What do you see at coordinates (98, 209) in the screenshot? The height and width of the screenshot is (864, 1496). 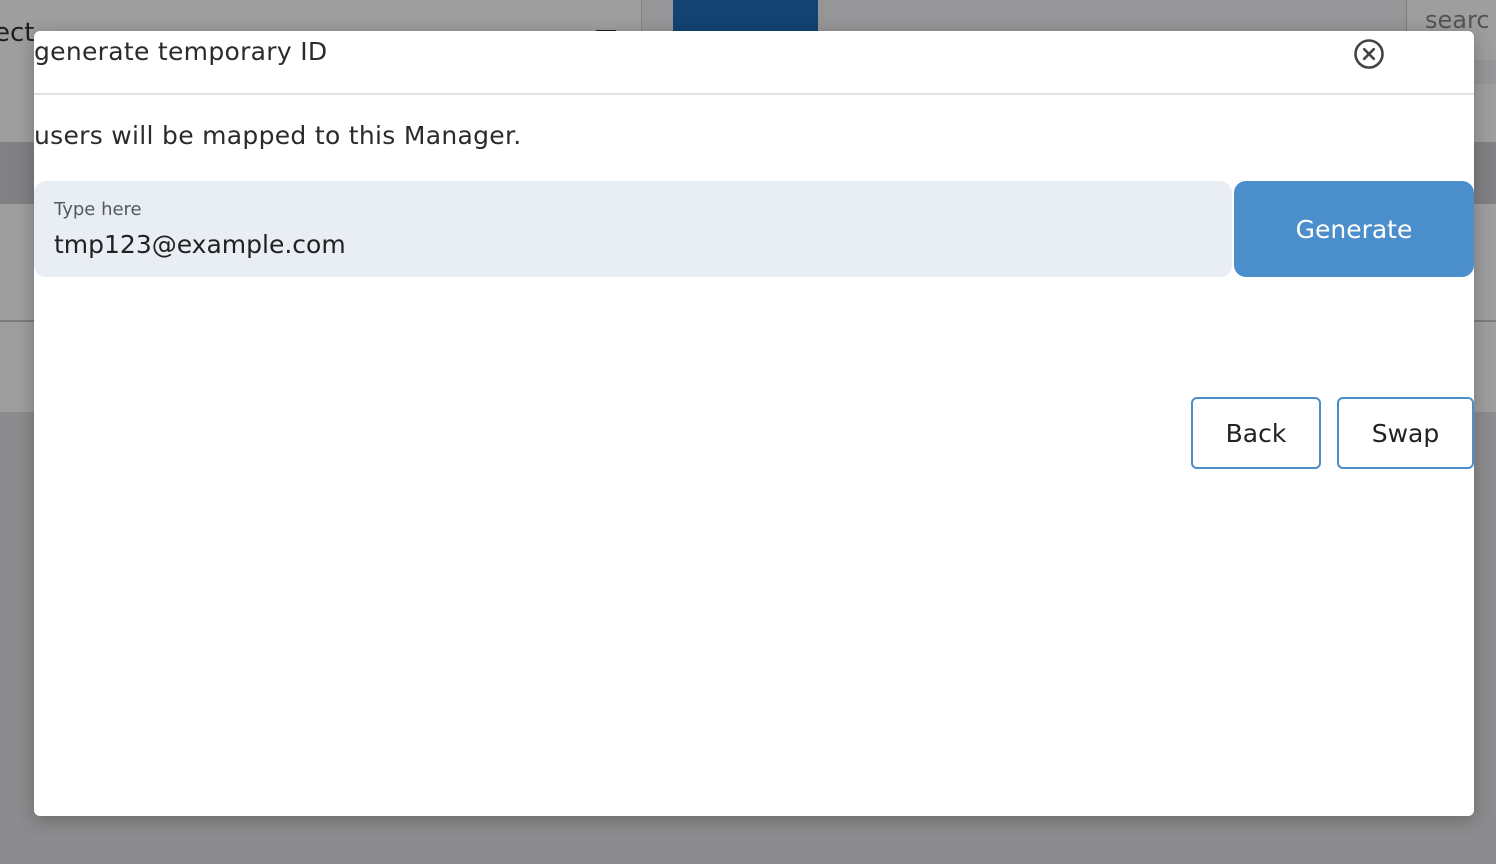 I see `email-field-label: Type here` at bounding box center [98, 209].